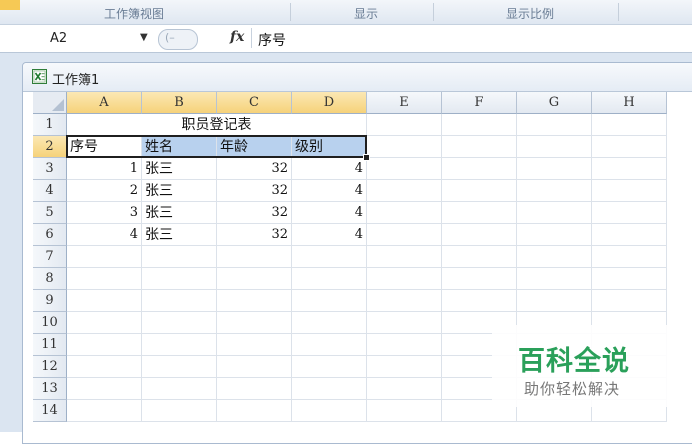 The height and width of the screenshot is (444, 692). Describe the element at coordinates (50, 169) in the screenshot. I see `row-header-3: 3` at that location.